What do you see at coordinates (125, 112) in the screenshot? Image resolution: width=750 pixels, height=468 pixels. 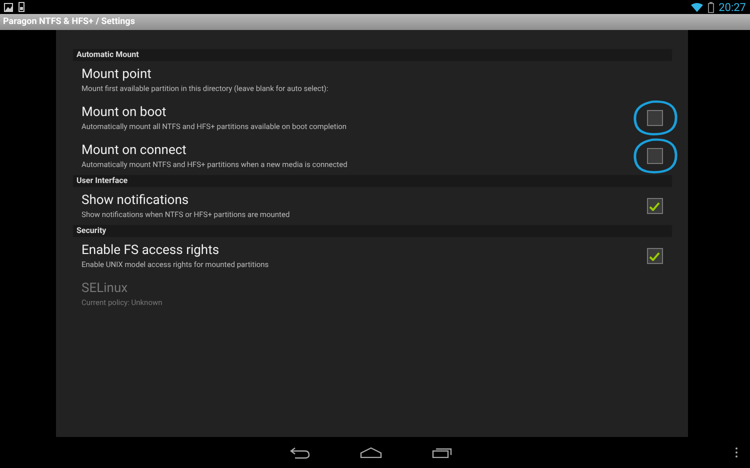 I see `preference-title: Mount on boot` at bounding box center [125, 112].